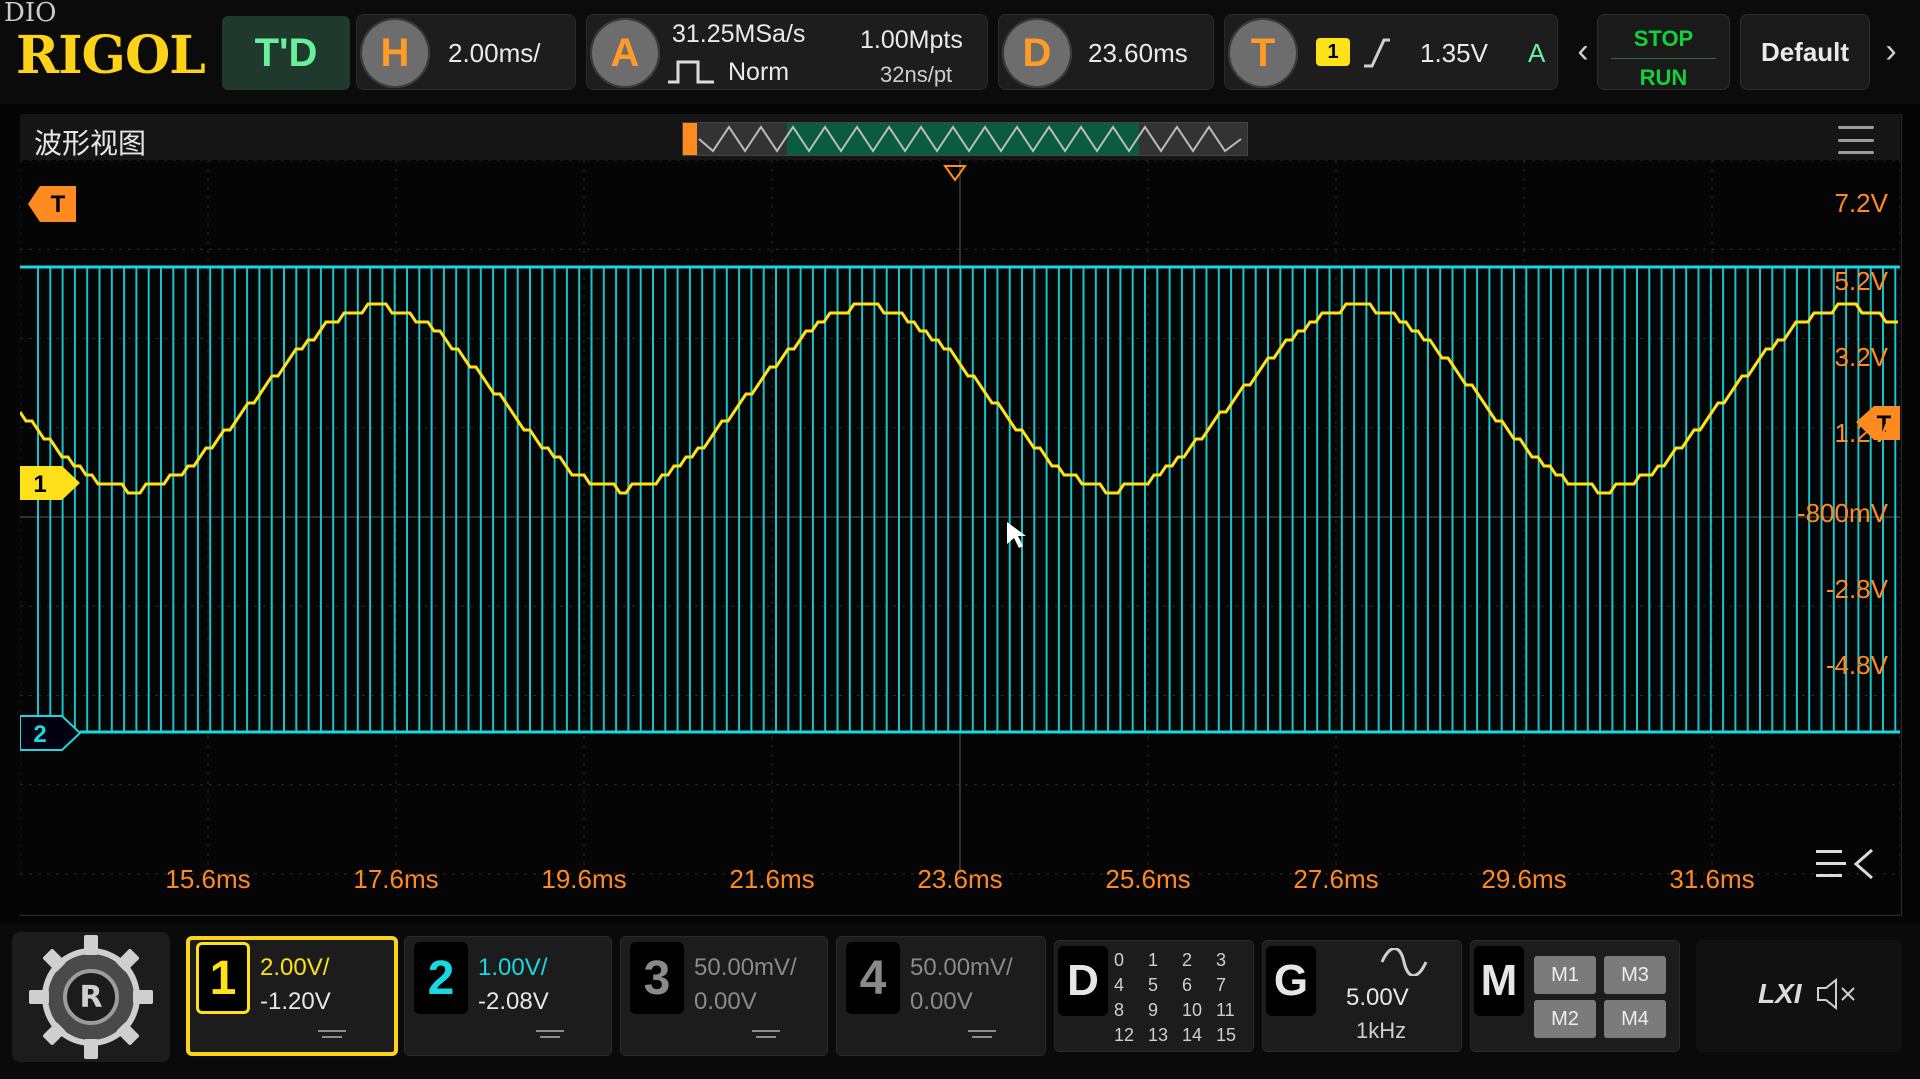 This screenshot has height=1079, width=1920. I want to click on horizontal-scale: 2.00ms/, so click(494, 53).